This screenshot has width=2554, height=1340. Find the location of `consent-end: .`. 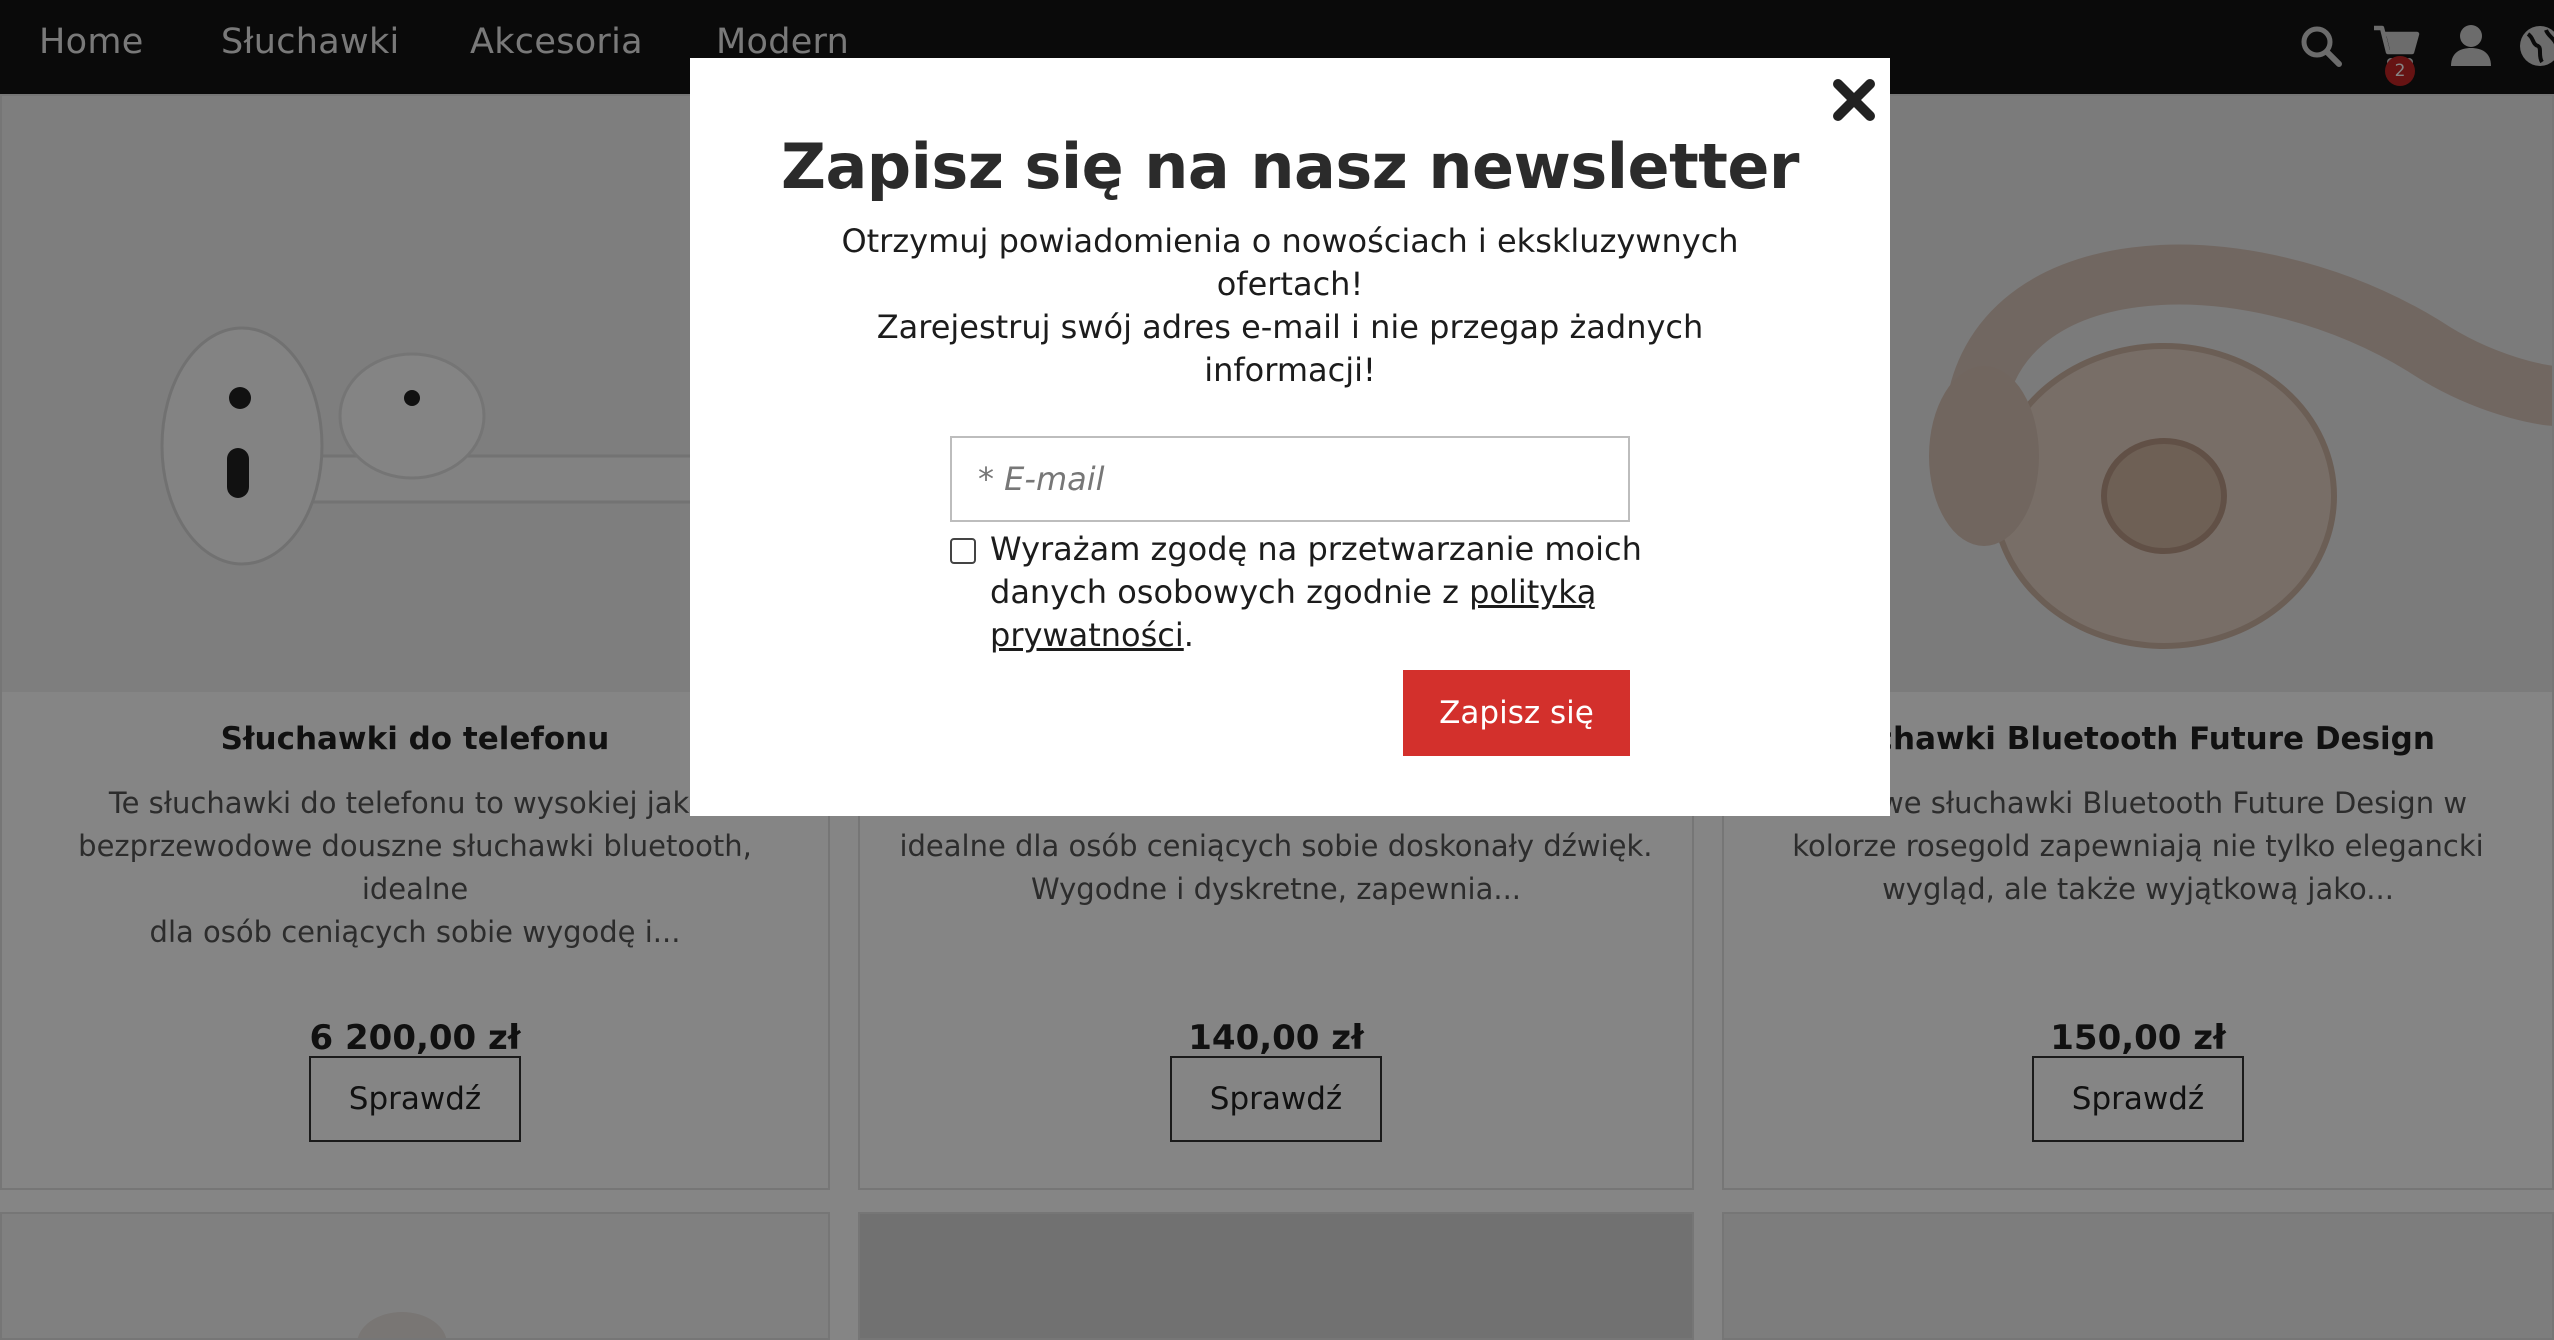

consent-end: . is located at coordinates (1188, 635).